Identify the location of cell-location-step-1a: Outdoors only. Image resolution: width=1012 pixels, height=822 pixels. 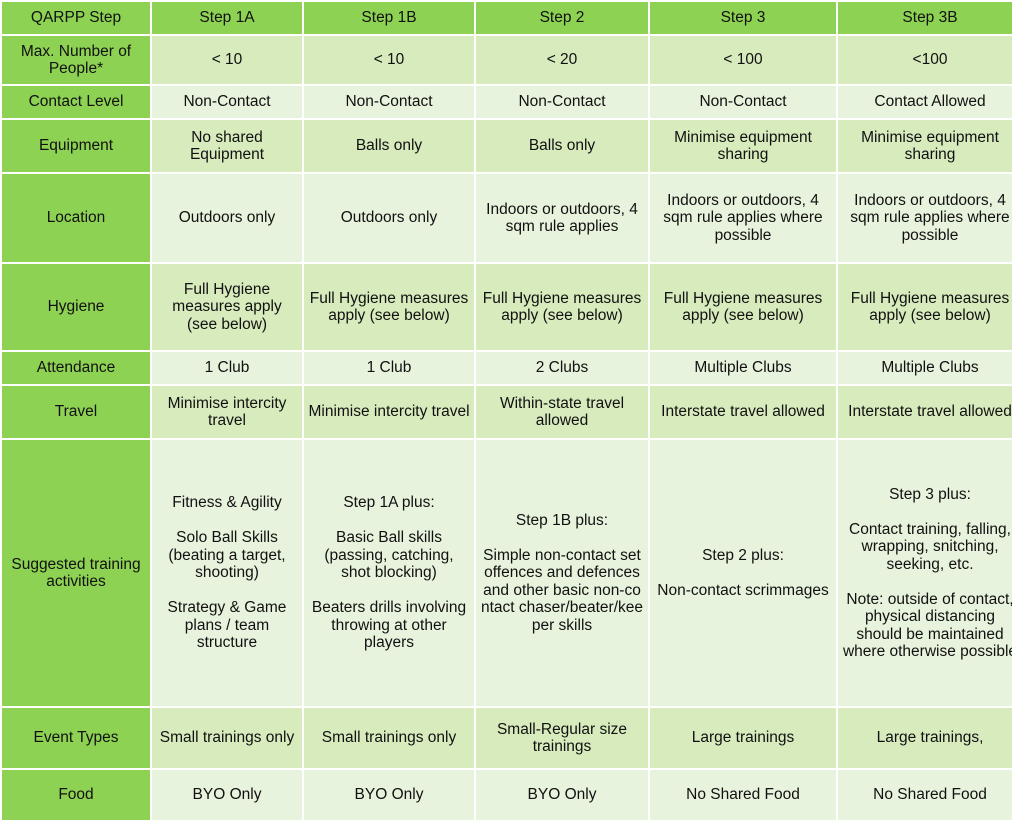
(227, 218).